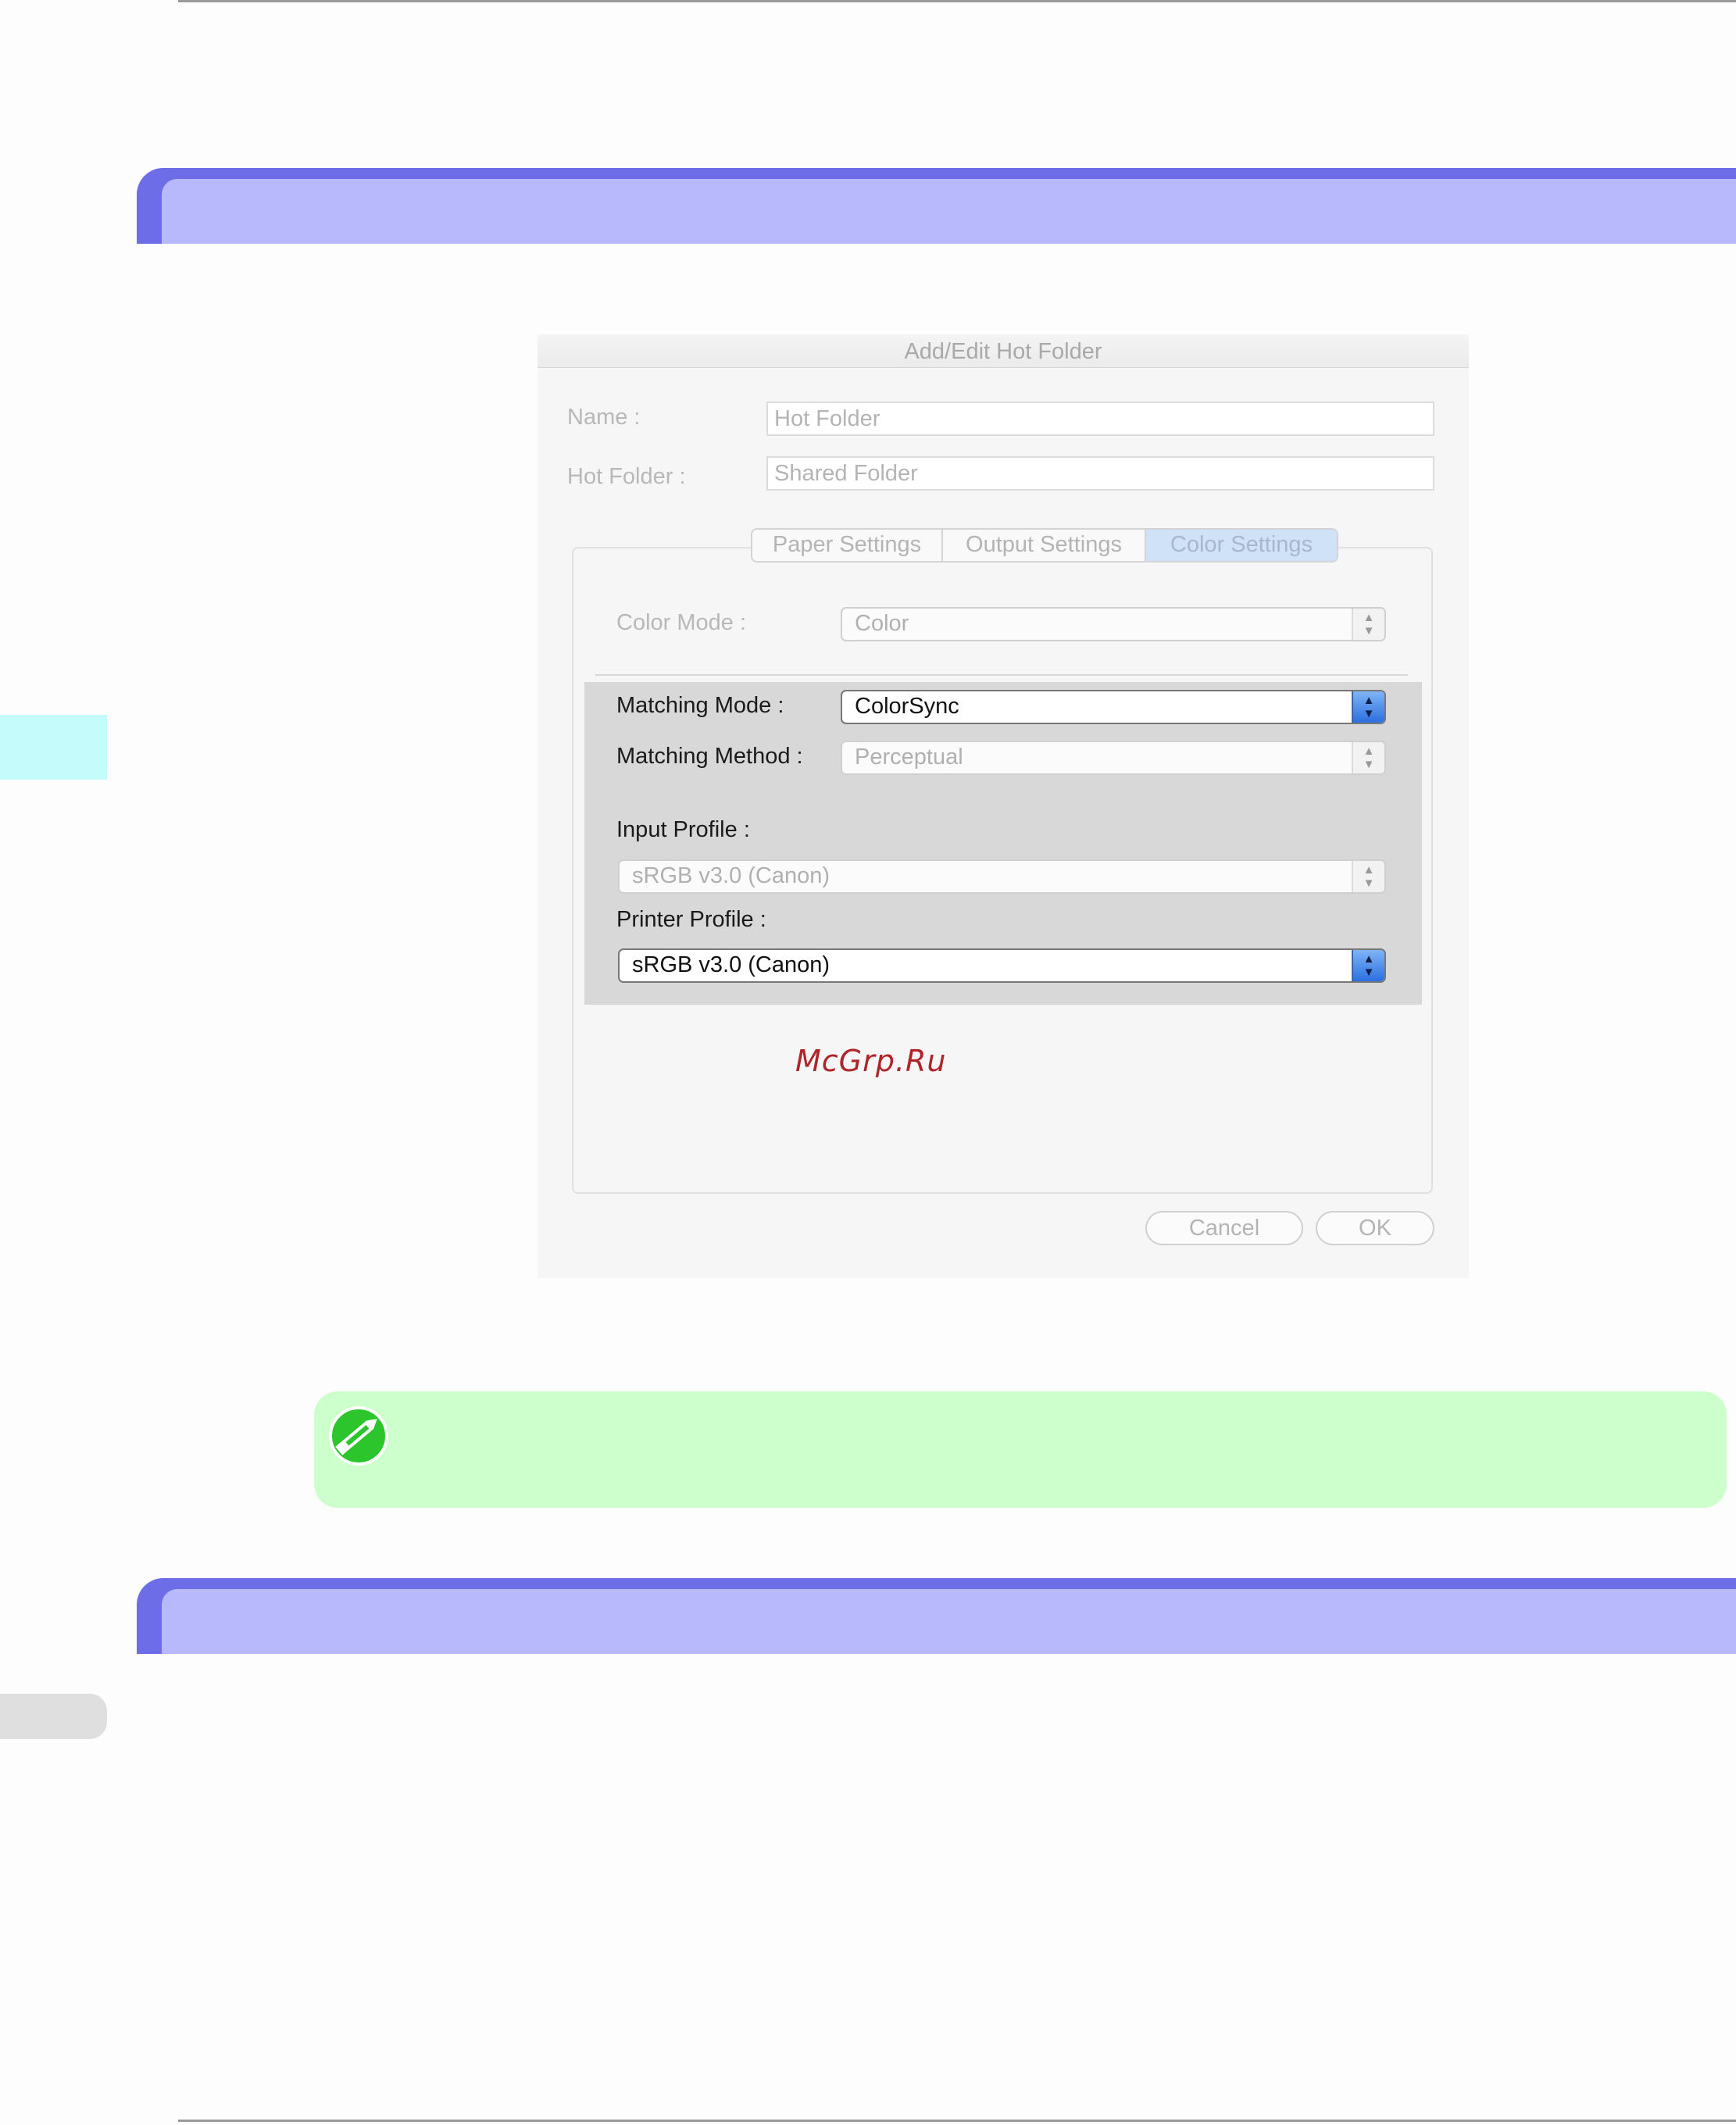  What do you see at coordinates (683, 829) in the screenshot?
I see `input-profile-label: Input Profile :` at bounding box center [683, 829].